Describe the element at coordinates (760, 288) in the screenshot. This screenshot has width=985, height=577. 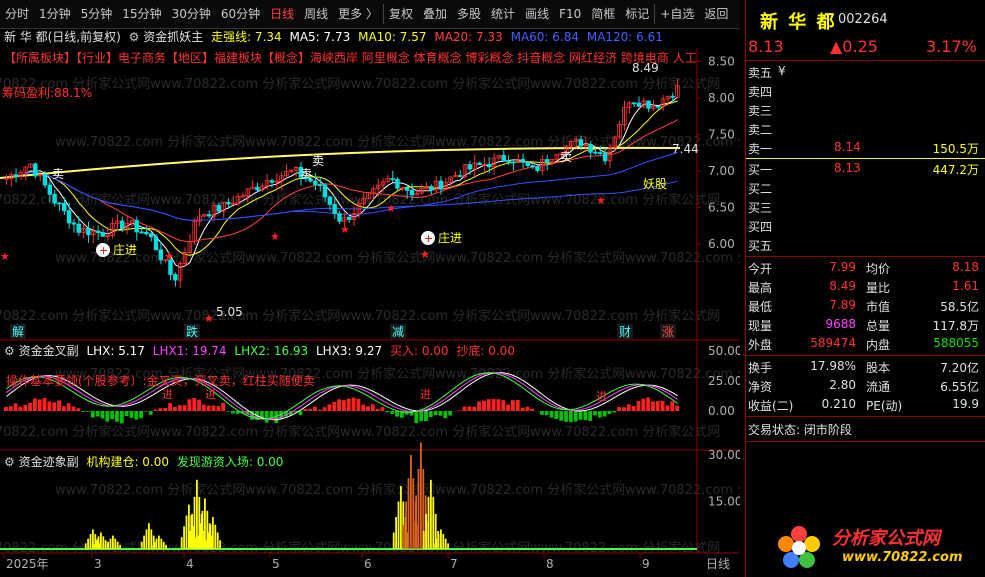
I see `stat-label: 最高` at that location.